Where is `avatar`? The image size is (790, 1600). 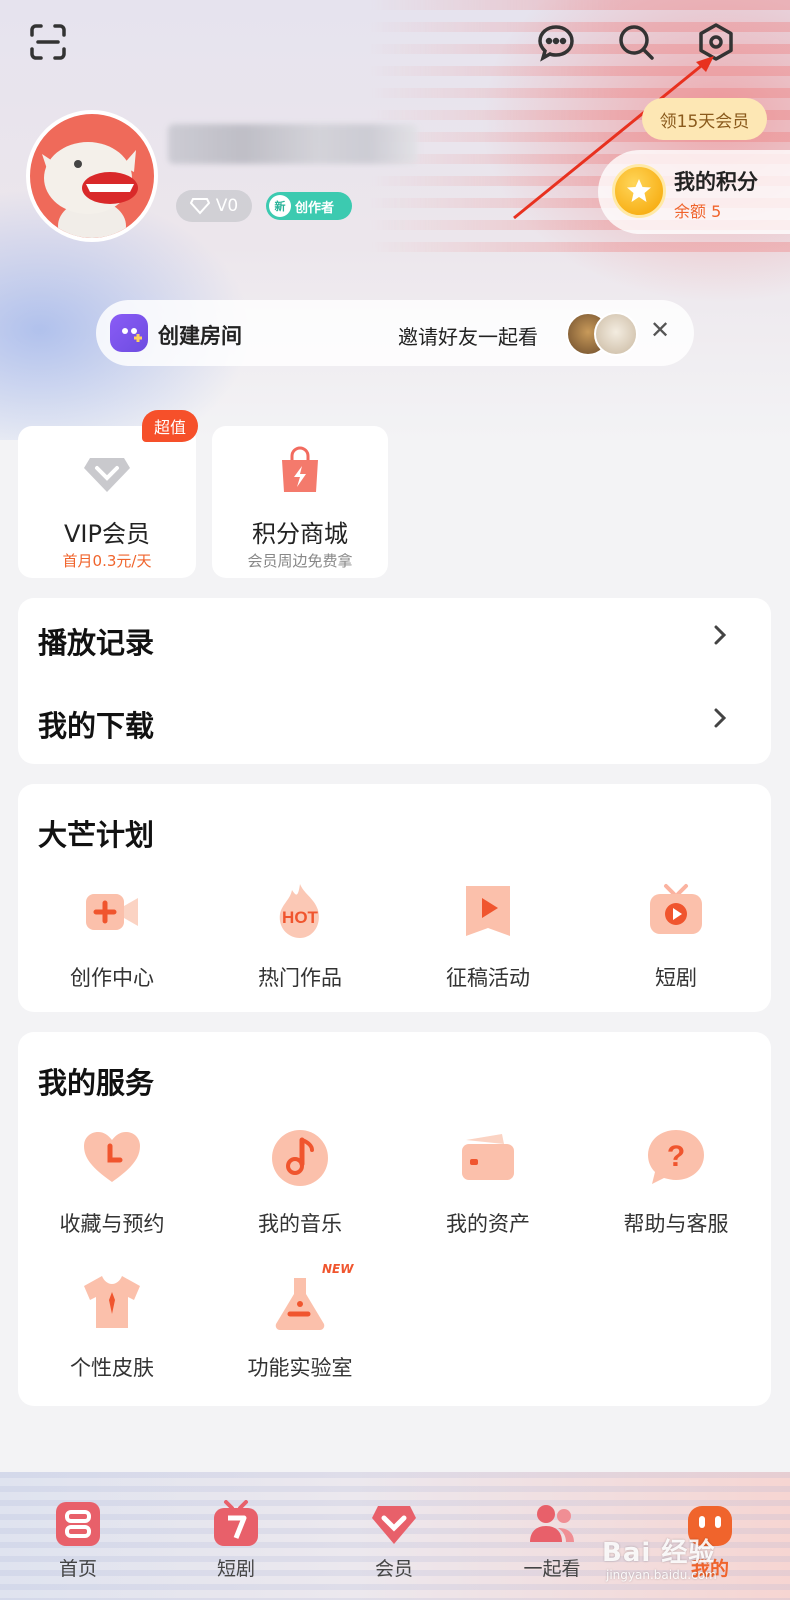 avatar is located at coordinates (92, 176).